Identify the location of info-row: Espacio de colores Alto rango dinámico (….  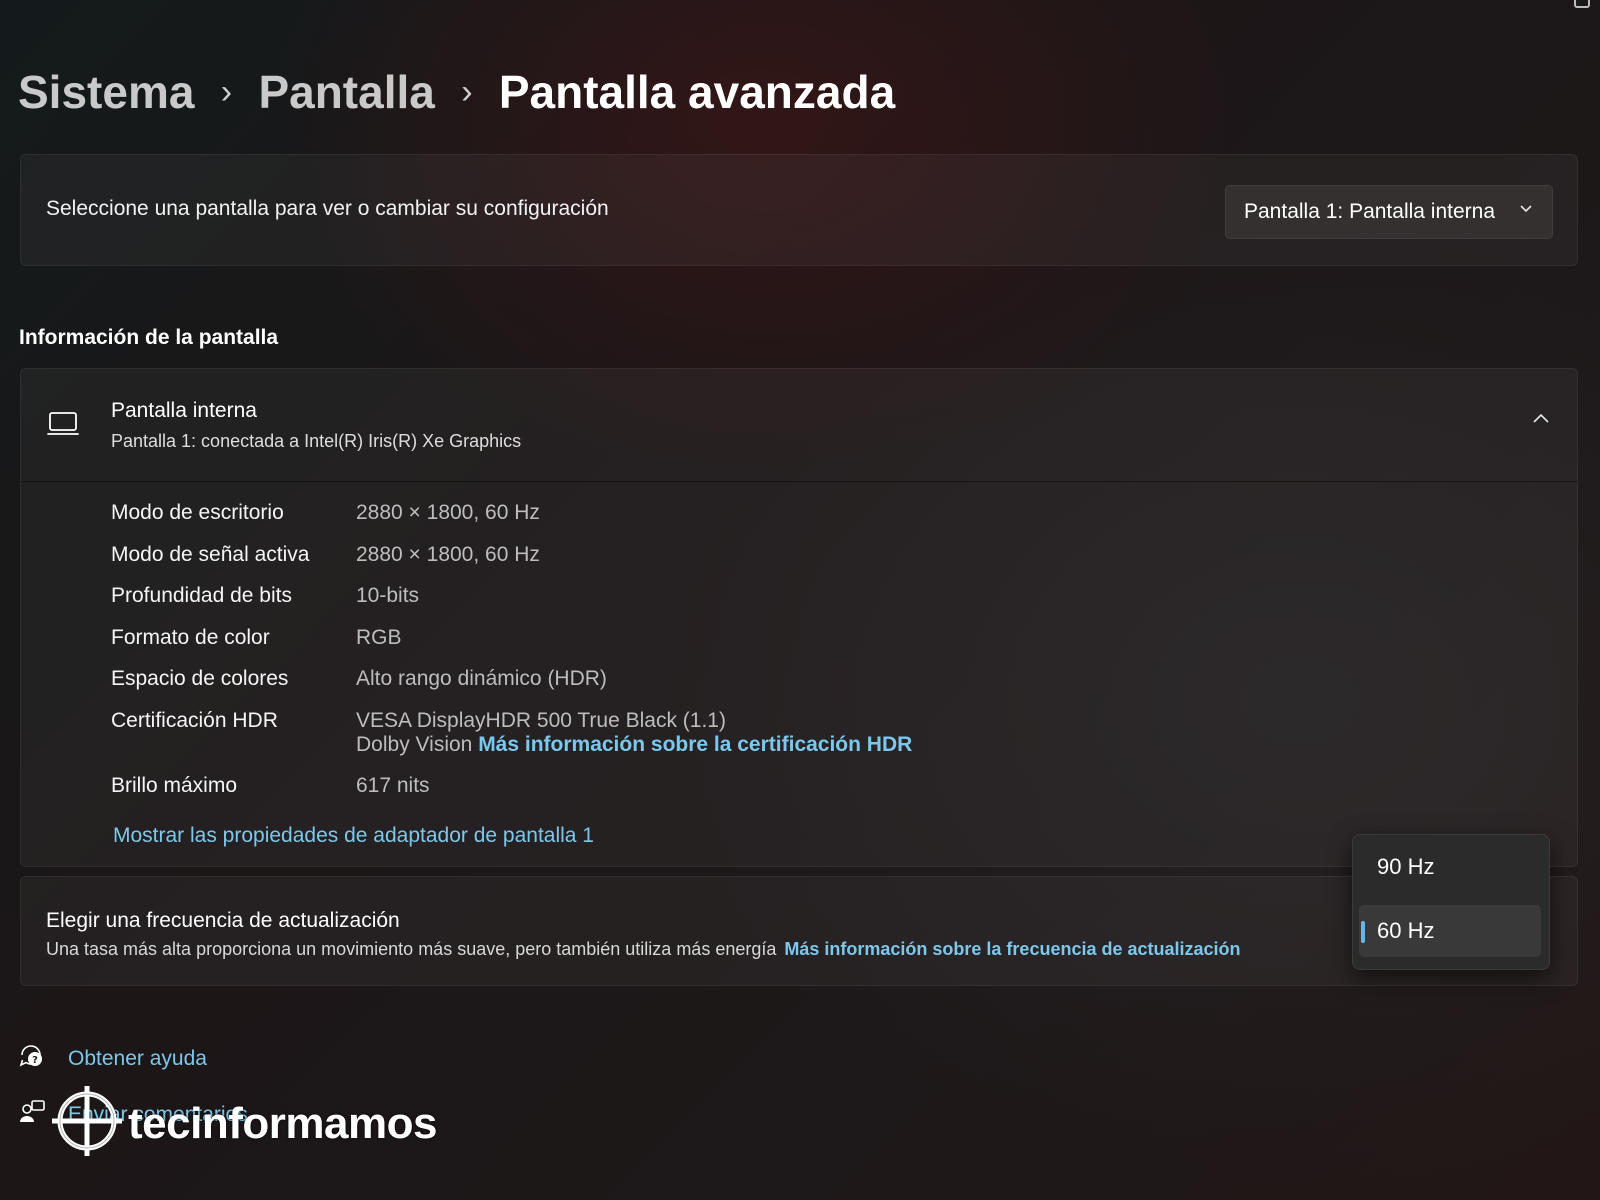
(511, 679).